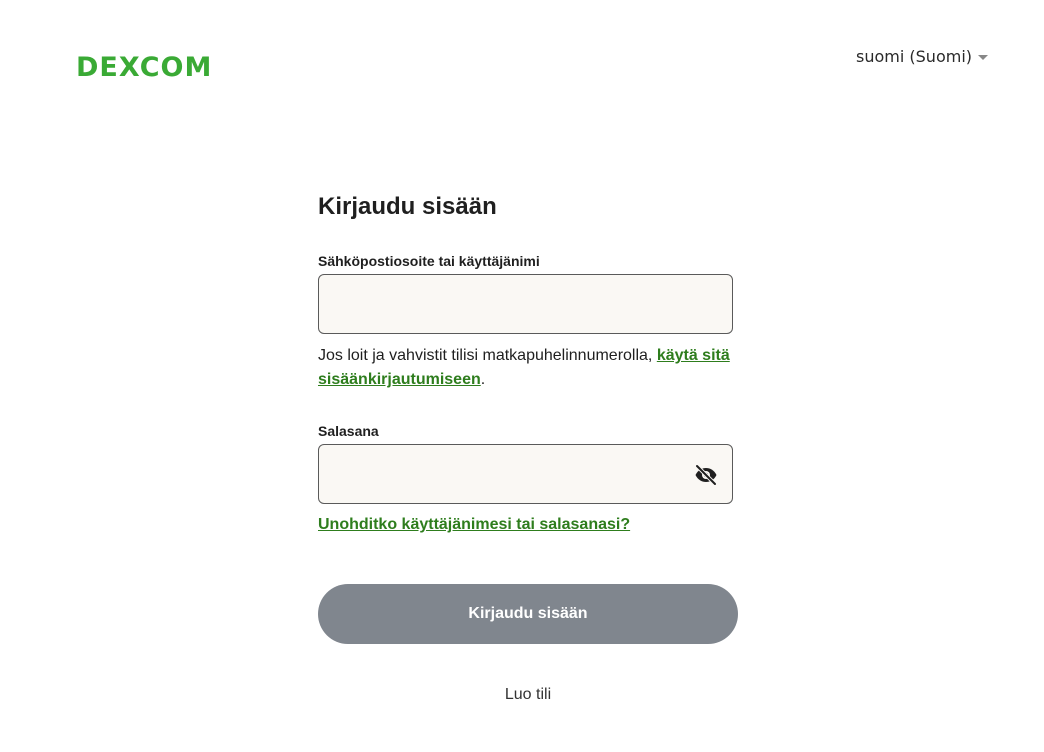  I want to click on email-field-wrapper, so click(525, 304).